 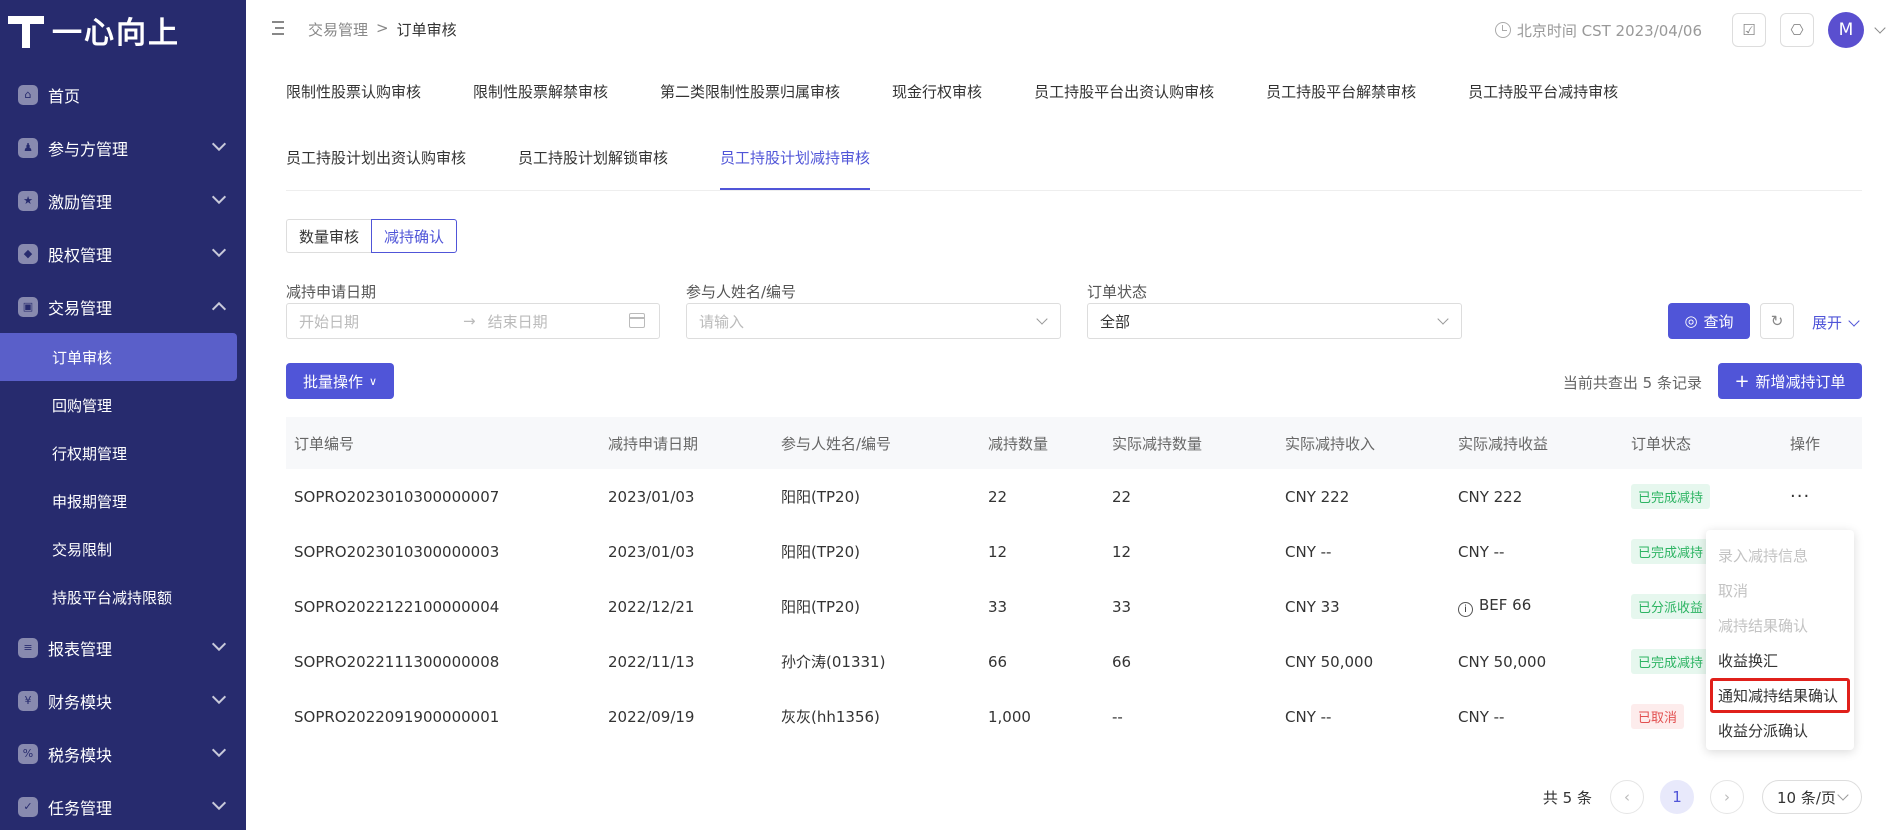 I want to click on chevron-down-icon: ∨, so click(x=373, y=381).